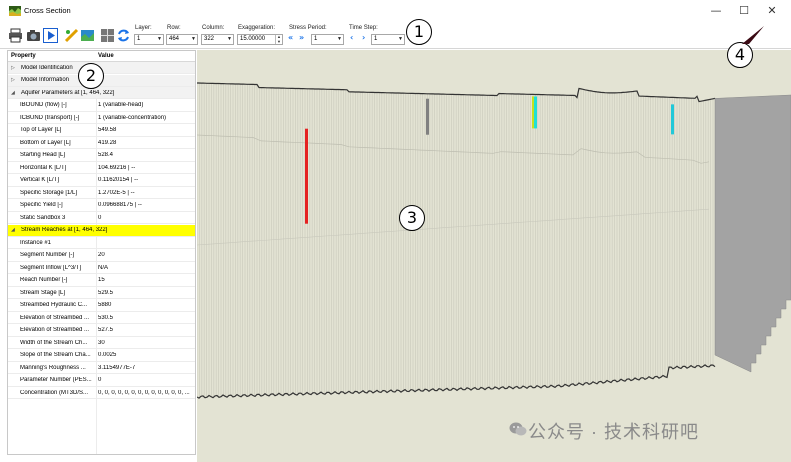  I want to click on property-row: Horizontal K [L/T] 104.69216 | --, so click(101, 168).